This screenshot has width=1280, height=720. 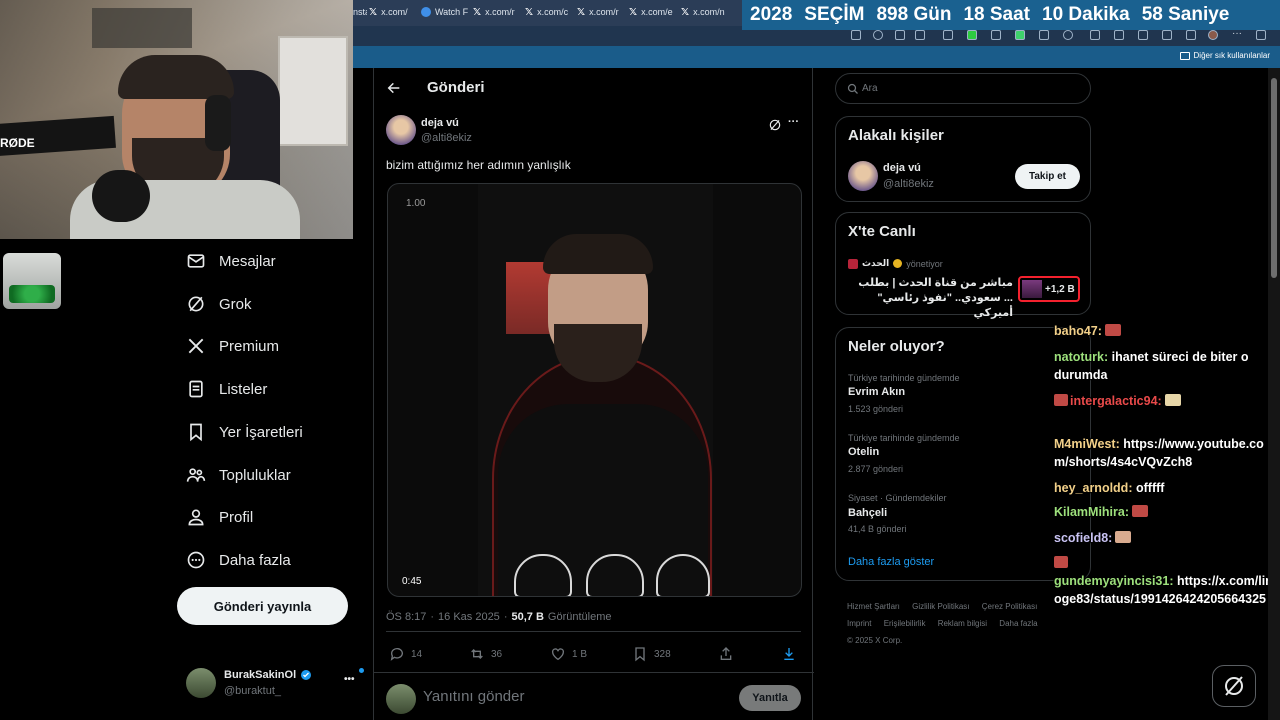 What do you see at coordinates (1234, 686) in the screenshot?
I see `grok-floating-button` at bounding box center [1234, 686].